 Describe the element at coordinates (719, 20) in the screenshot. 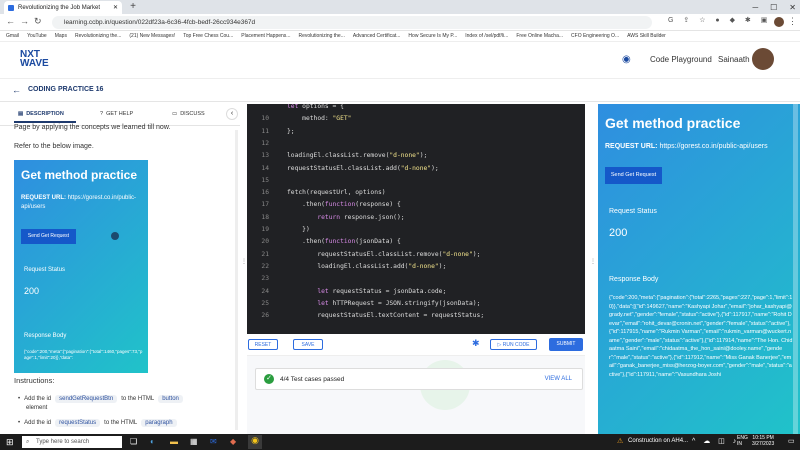

I see `extension-icons: G ⇪ ☆ ● ◆ ✱ ▣` at that location.